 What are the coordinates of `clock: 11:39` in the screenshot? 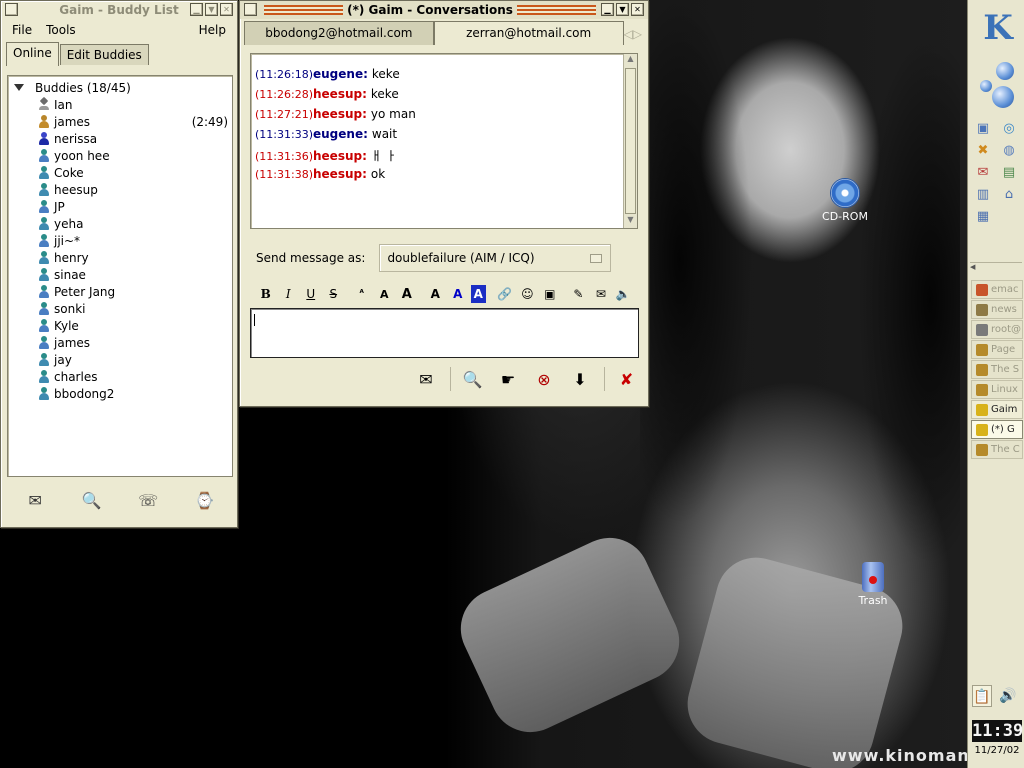 It's located at (997, 731).